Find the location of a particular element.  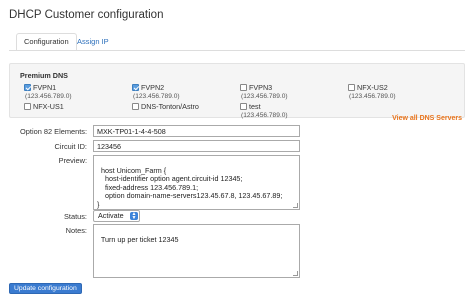

update-configuration-button: Update configuration is located at coordinates (45, 288).